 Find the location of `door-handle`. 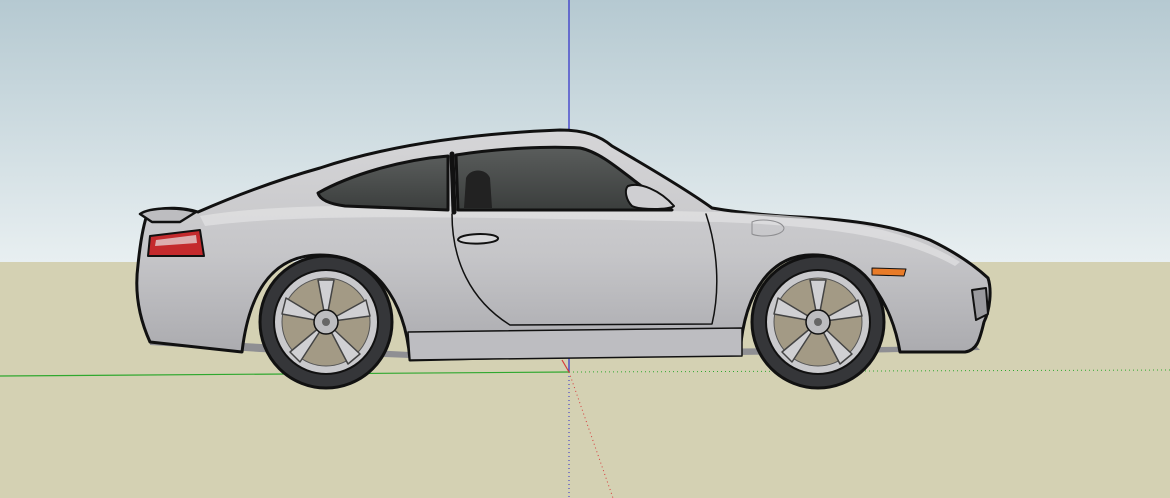

door-handle is located at coordinates (478, 239).